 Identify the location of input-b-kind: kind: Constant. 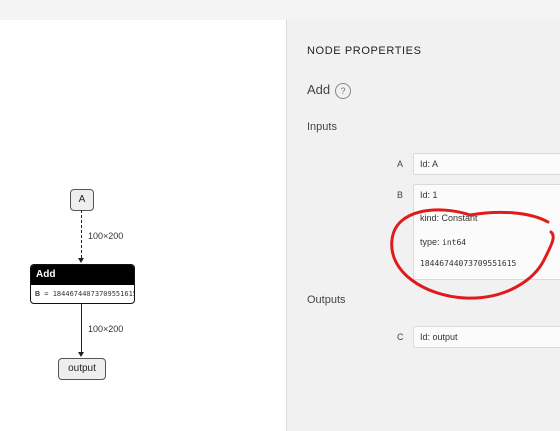
(449, 218).